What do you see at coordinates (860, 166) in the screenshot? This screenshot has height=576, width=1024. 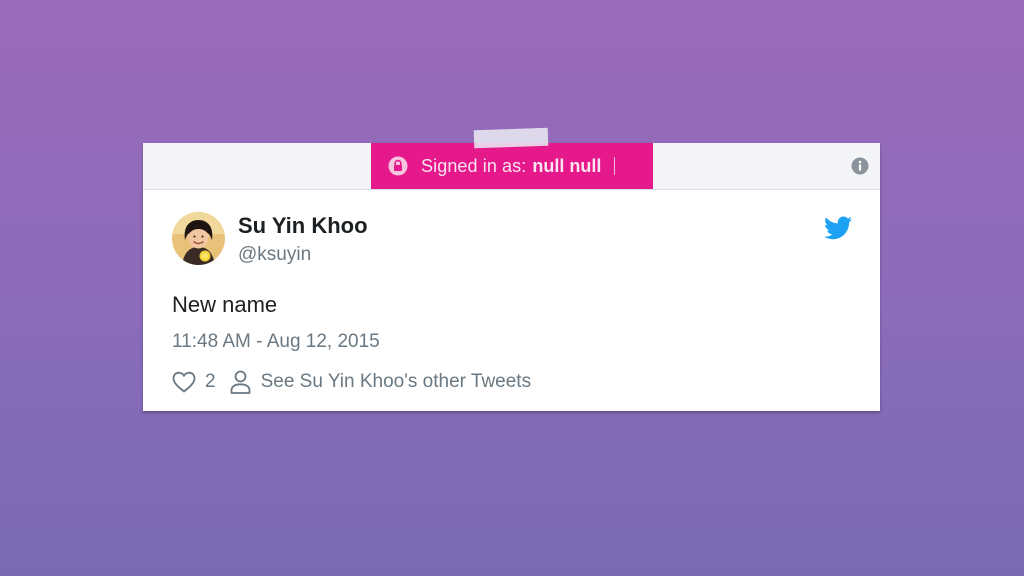 I see `info-icon` at bounding box center [860, 166].